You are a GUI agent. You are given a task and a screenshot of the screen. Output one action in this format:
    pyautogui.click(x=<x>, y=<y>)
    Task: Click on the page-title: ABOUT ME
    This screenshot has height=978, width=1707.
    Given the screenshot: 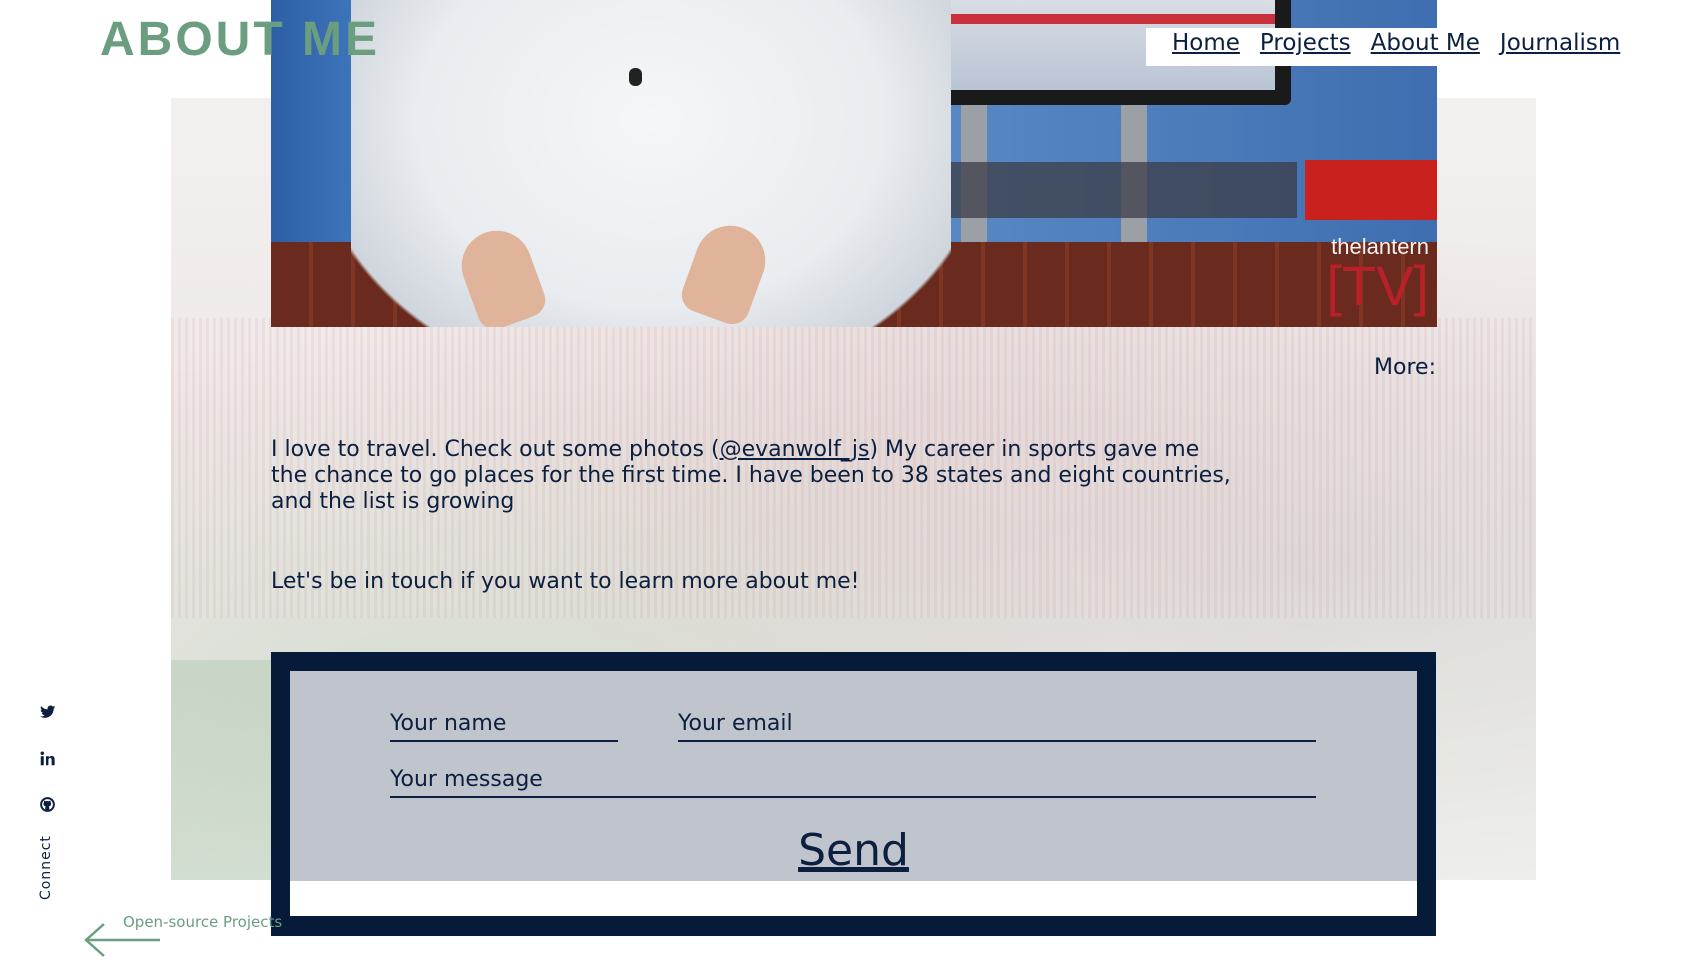 What is the action you would take?
    pyautogui.click(x=240, y=39)
    